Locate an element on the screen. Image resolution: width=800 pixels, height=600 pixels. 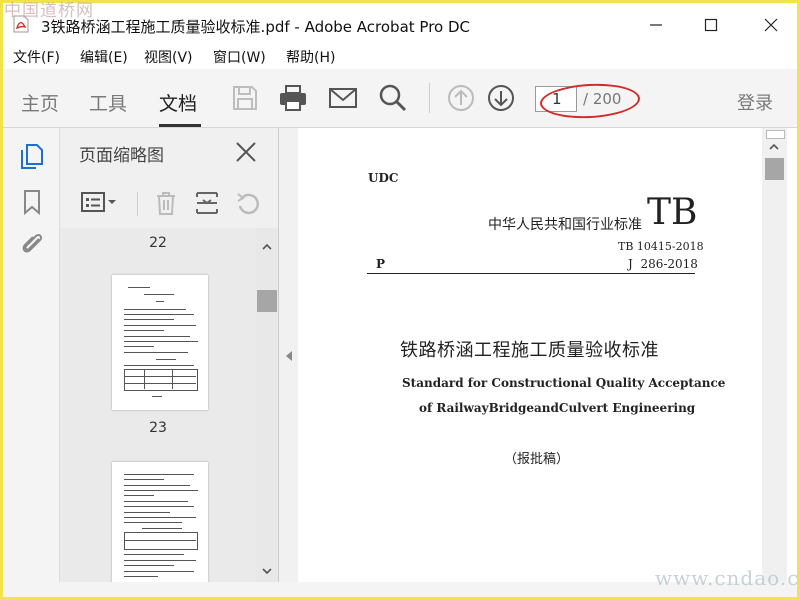
close-window-button is located at coordinates (771, 25).